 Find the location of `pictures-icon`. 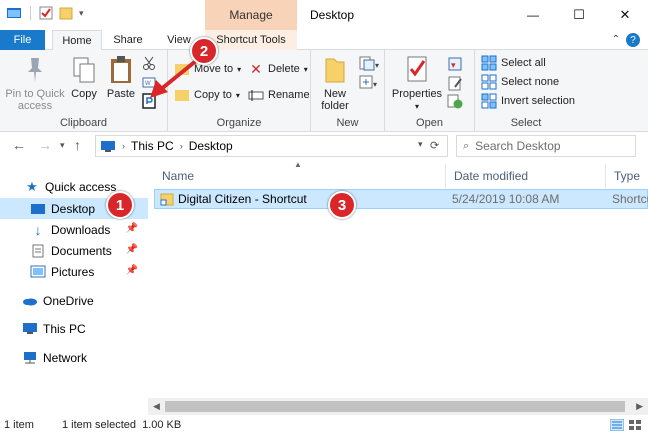

pictures-icon is located at coordinates (38, 271).